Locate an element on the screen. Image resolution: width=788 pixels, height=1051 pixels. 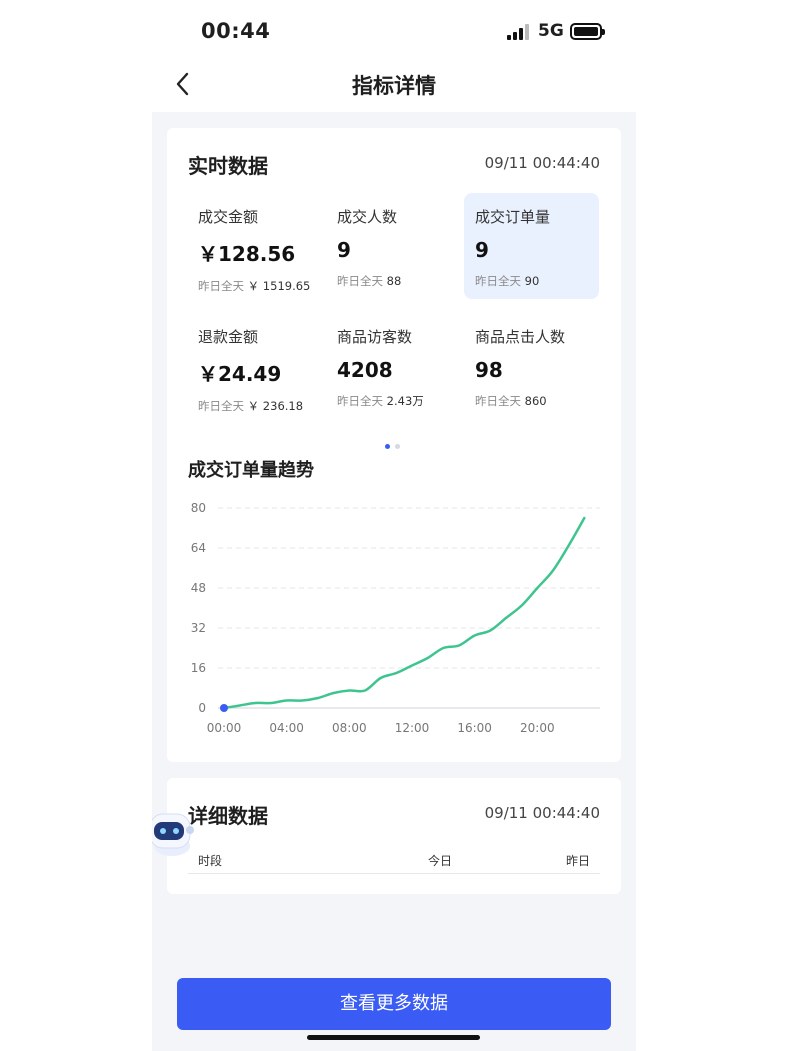
metric-sub-value: ￥ 1519.65 is located at coordinates (279, 286).